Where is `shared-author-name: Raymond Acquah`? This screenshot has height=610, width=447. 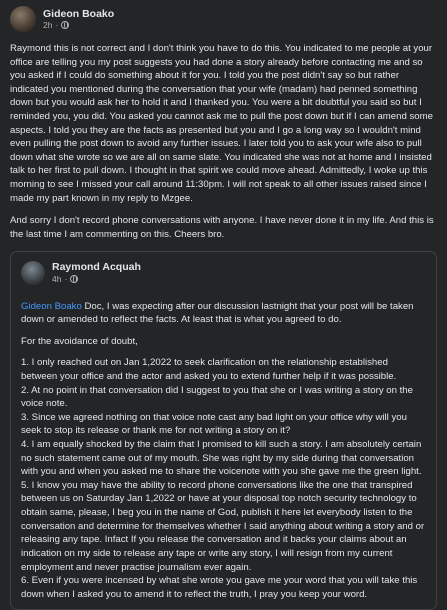
shared-author-name: Raymond Acquah is located at coordinates (96, 267).